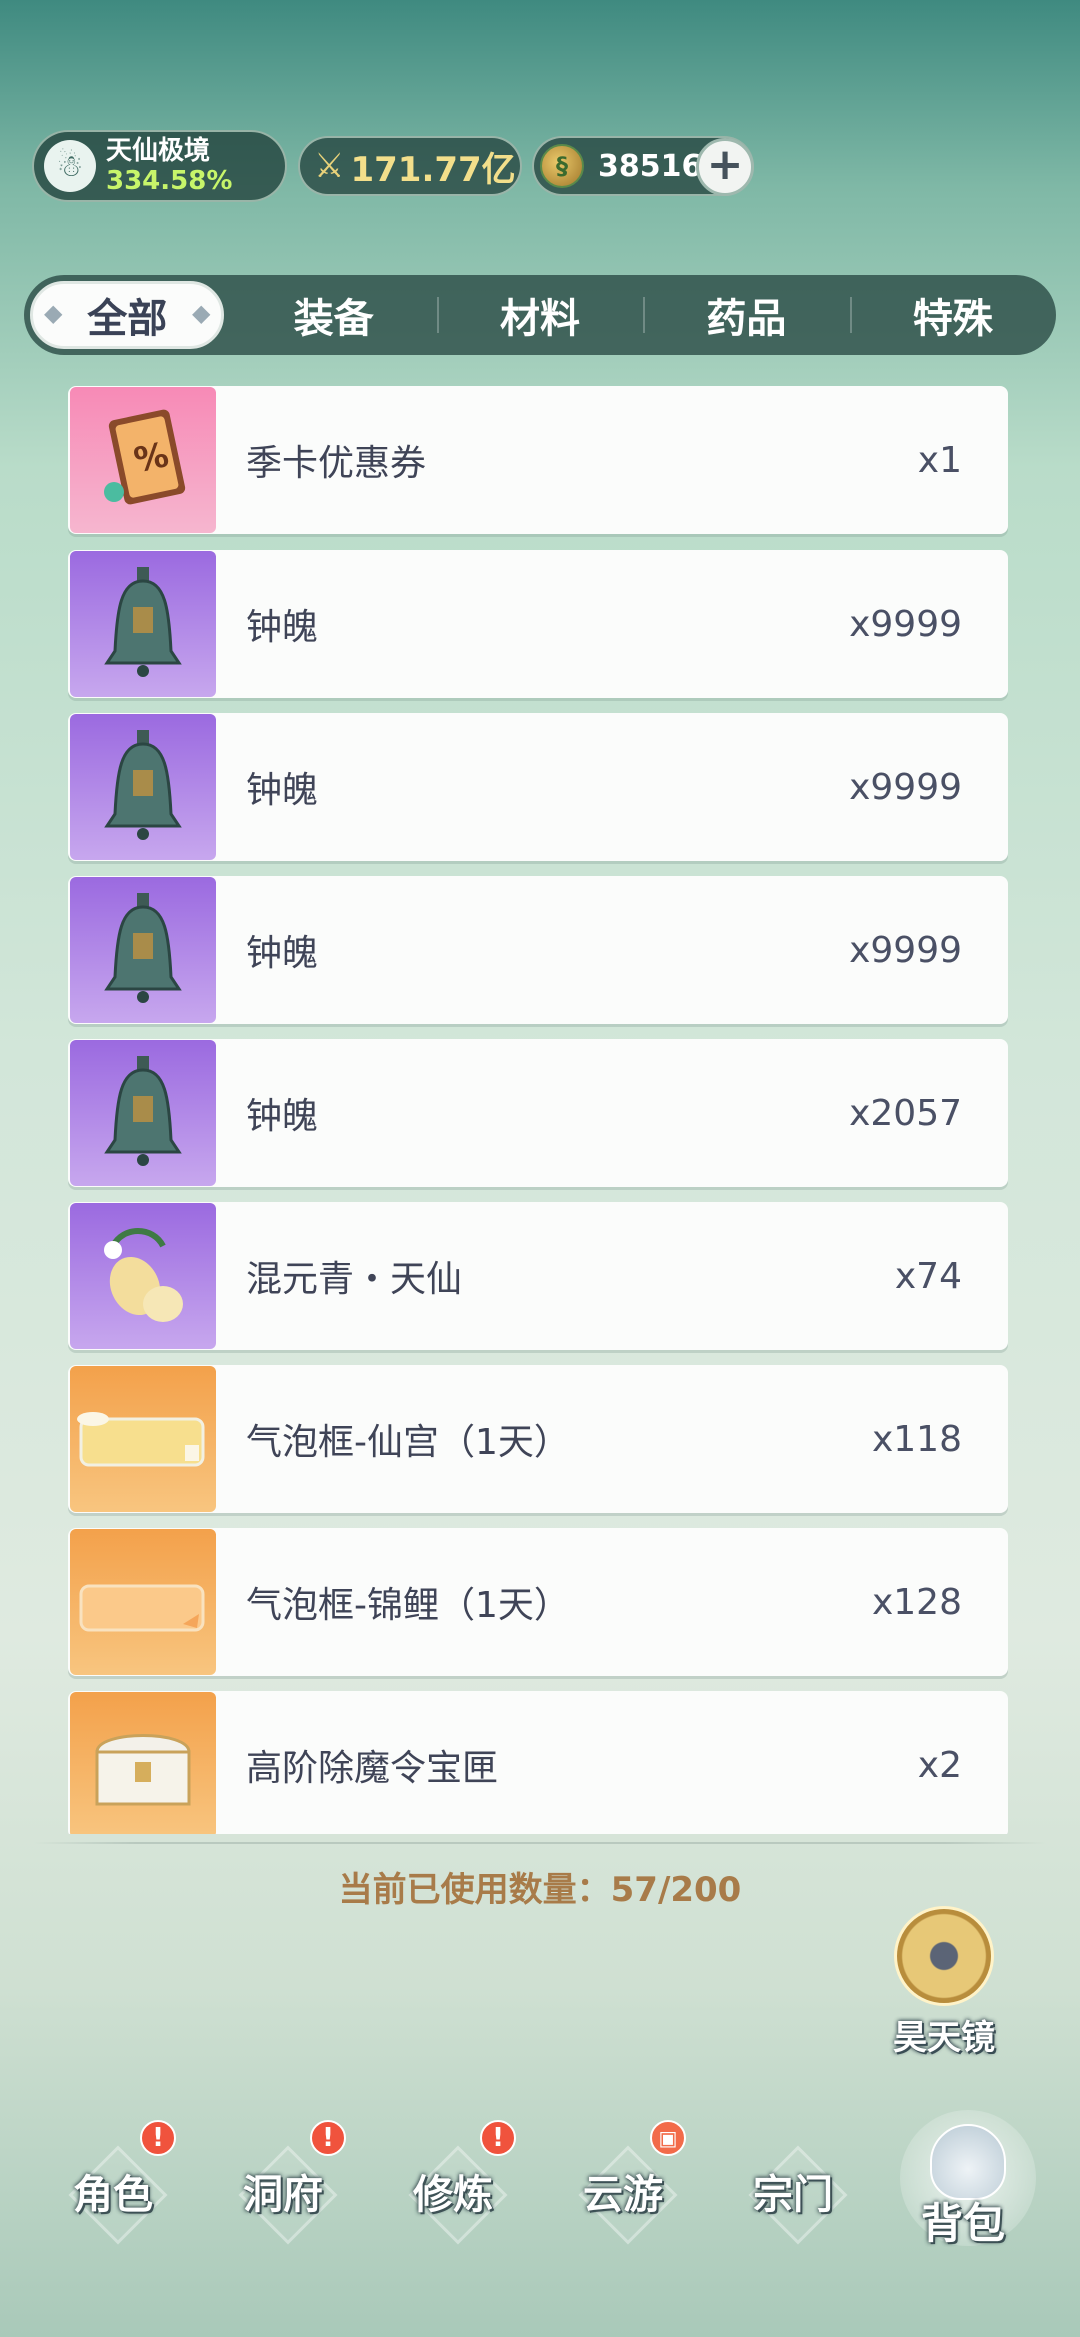 The image size is (1080, 2337). I want to click on nav-item-travel: 云游 ▣, so click(623, 2180).